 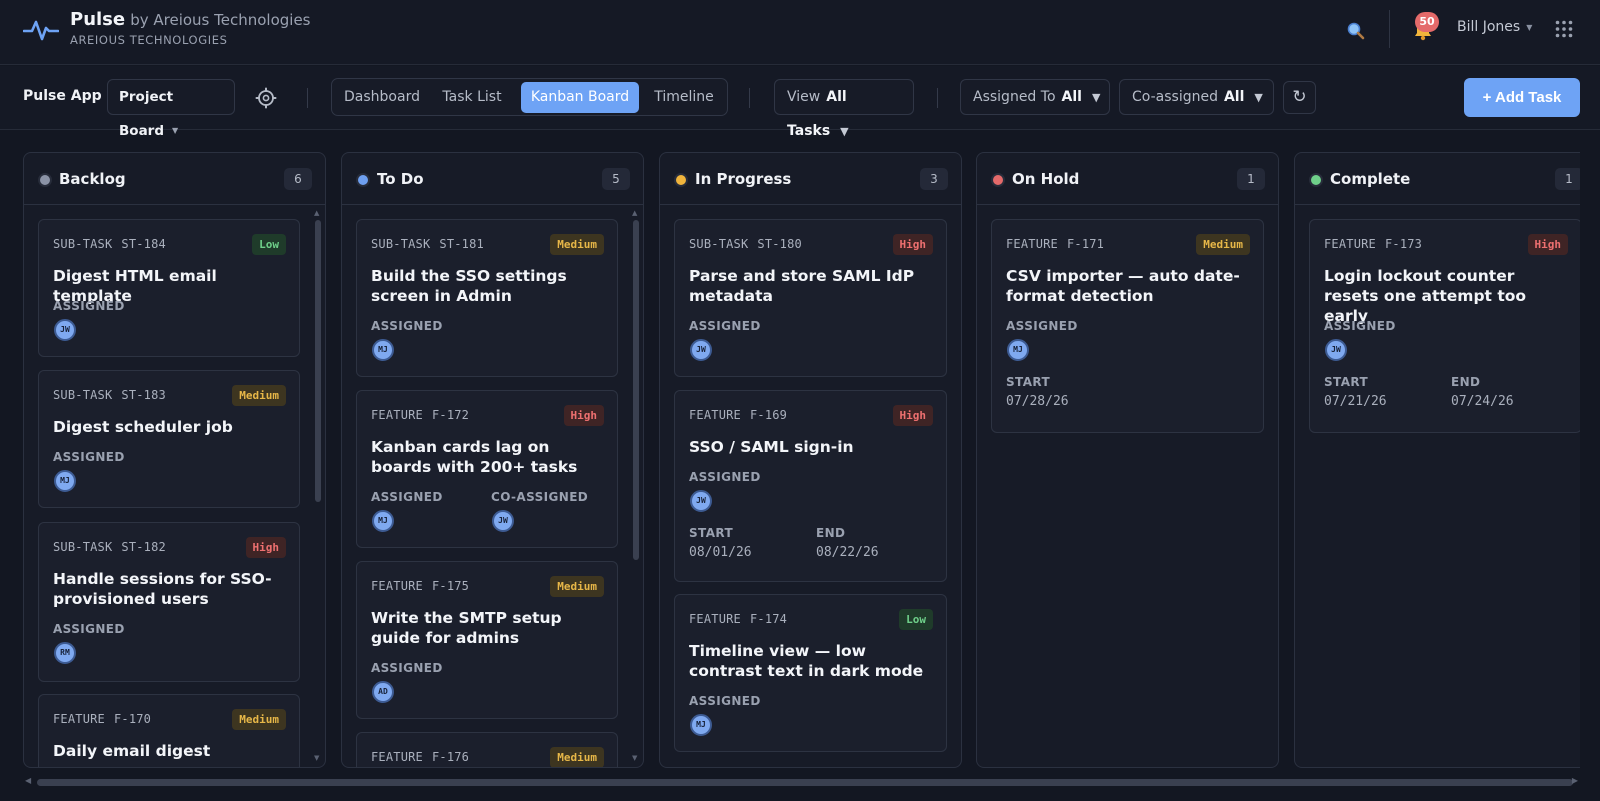 I want to click on column-header: On Hold 1, so click(x=1127, y=179).